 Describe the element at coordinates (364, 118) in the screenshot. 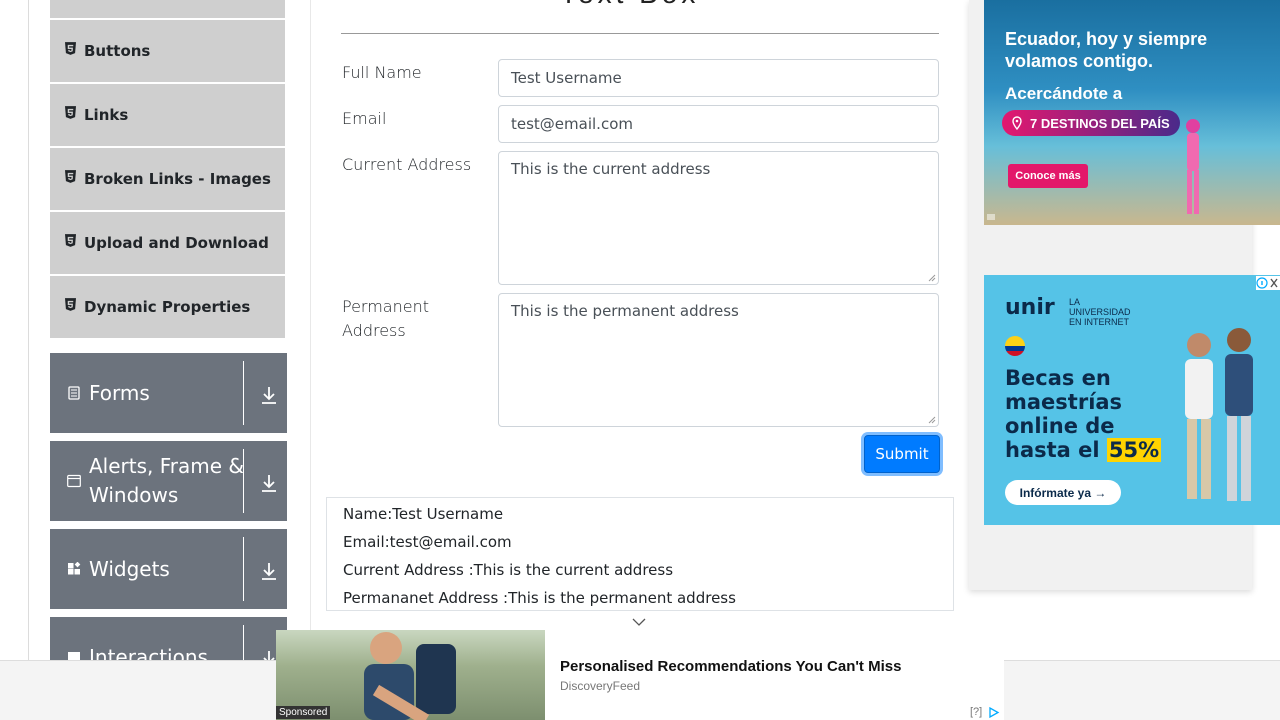

I see `email-label: Email` at that location.